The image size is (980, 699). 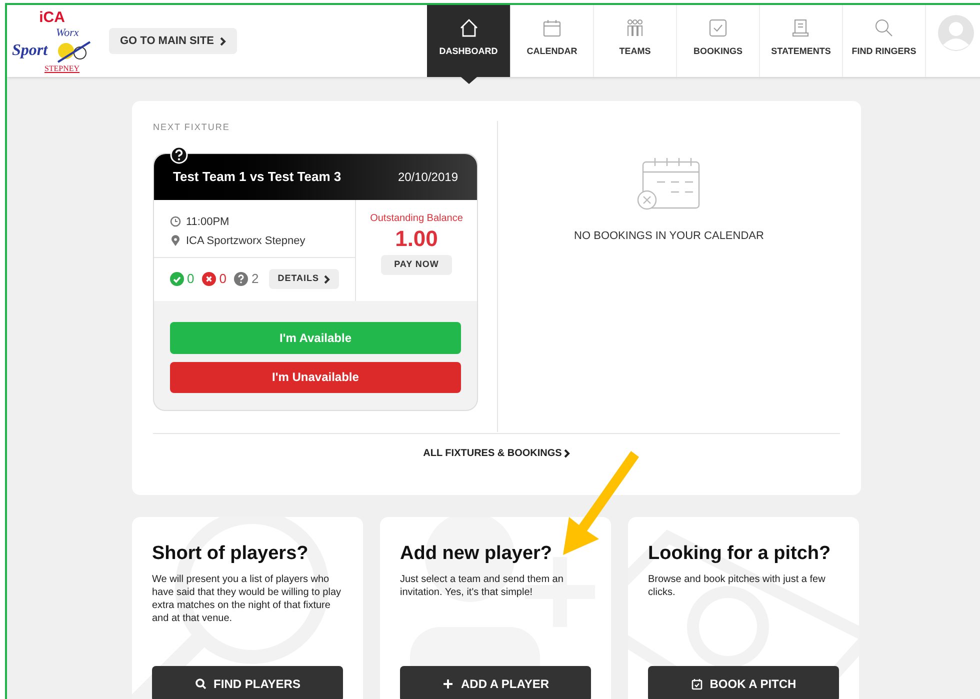 What do you see at coordinates (551, 41) in the screenshot?
I see `nav-tab: CALENDAR` at bounding box center [551, 41].